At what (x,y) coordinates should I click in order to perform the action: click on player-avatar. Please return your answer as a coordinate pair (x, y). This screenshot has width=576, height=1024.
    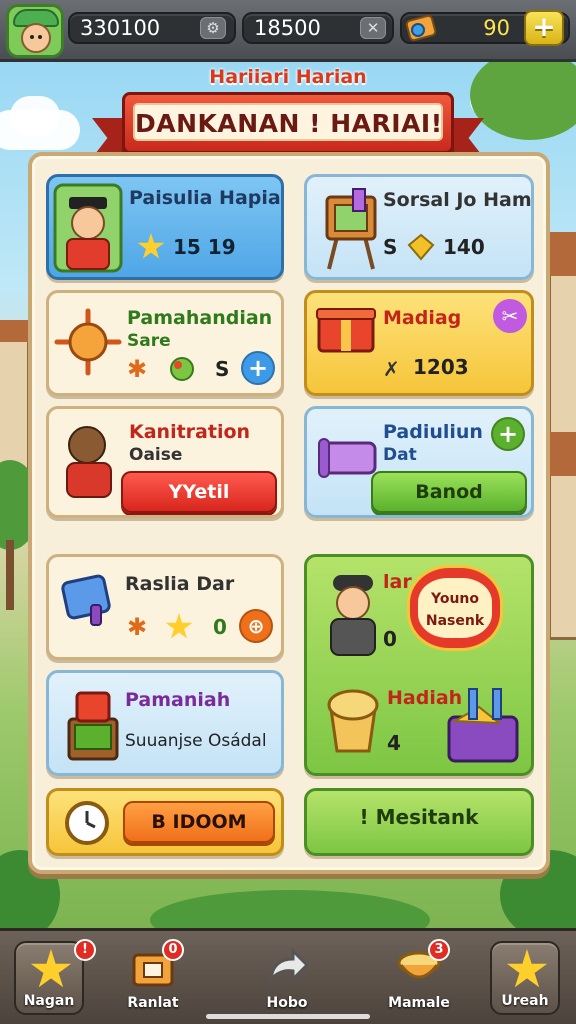
    Looking at the image, I should click on (35, 31).